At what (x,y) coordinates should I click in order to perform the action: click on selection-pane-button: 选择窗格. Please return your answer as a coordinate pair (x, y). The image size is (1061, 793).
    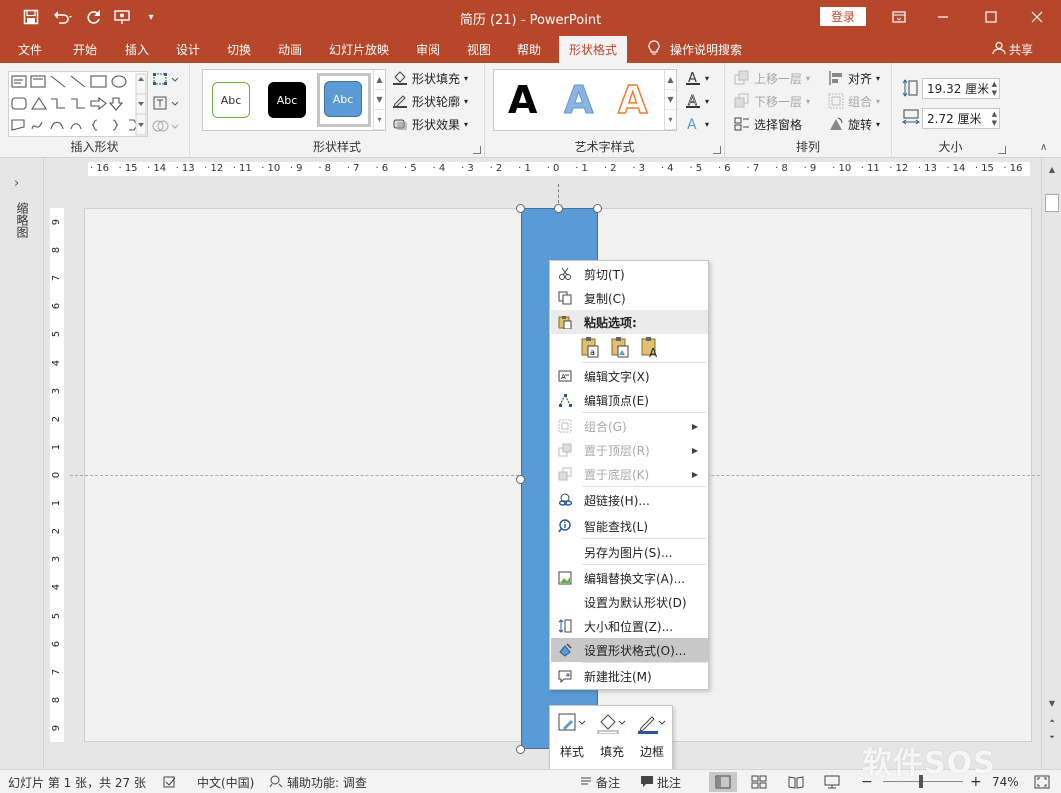
    Looking at the image, I should click on (768, 124).